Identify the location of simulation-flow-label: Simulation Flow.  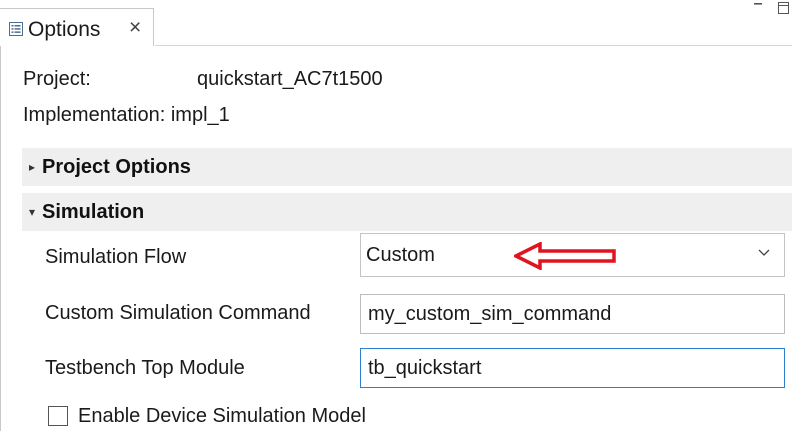
(116, 257).